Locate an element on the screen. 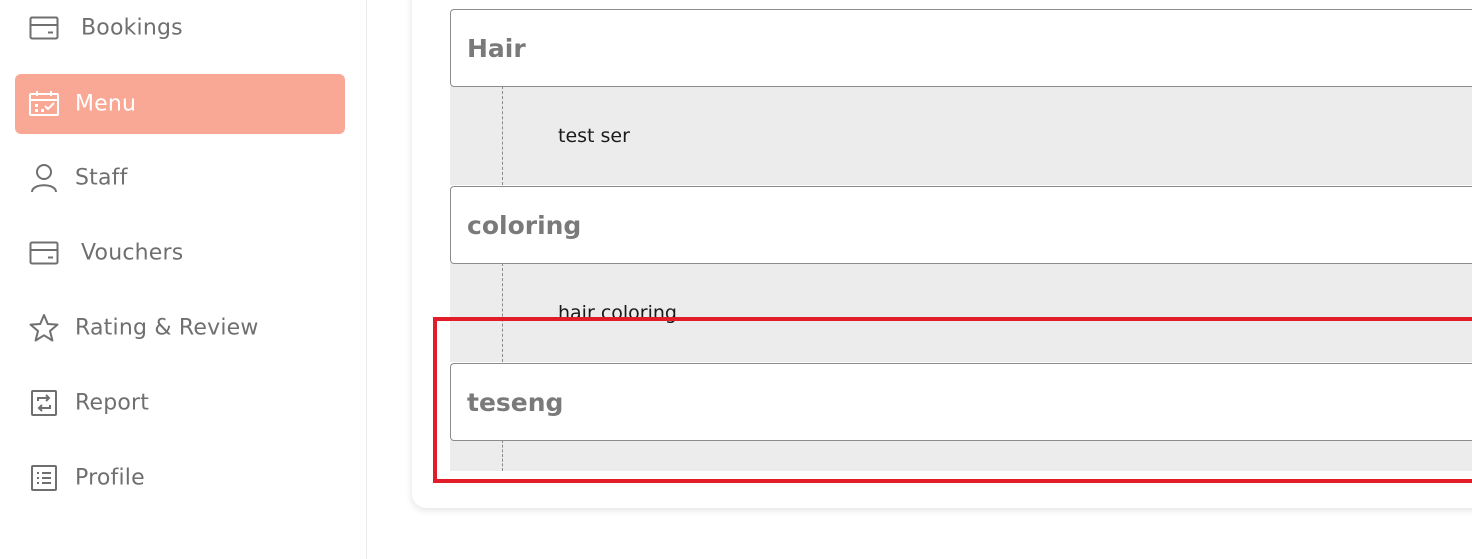  category-services: test ser is located at coordinates (961, 135).